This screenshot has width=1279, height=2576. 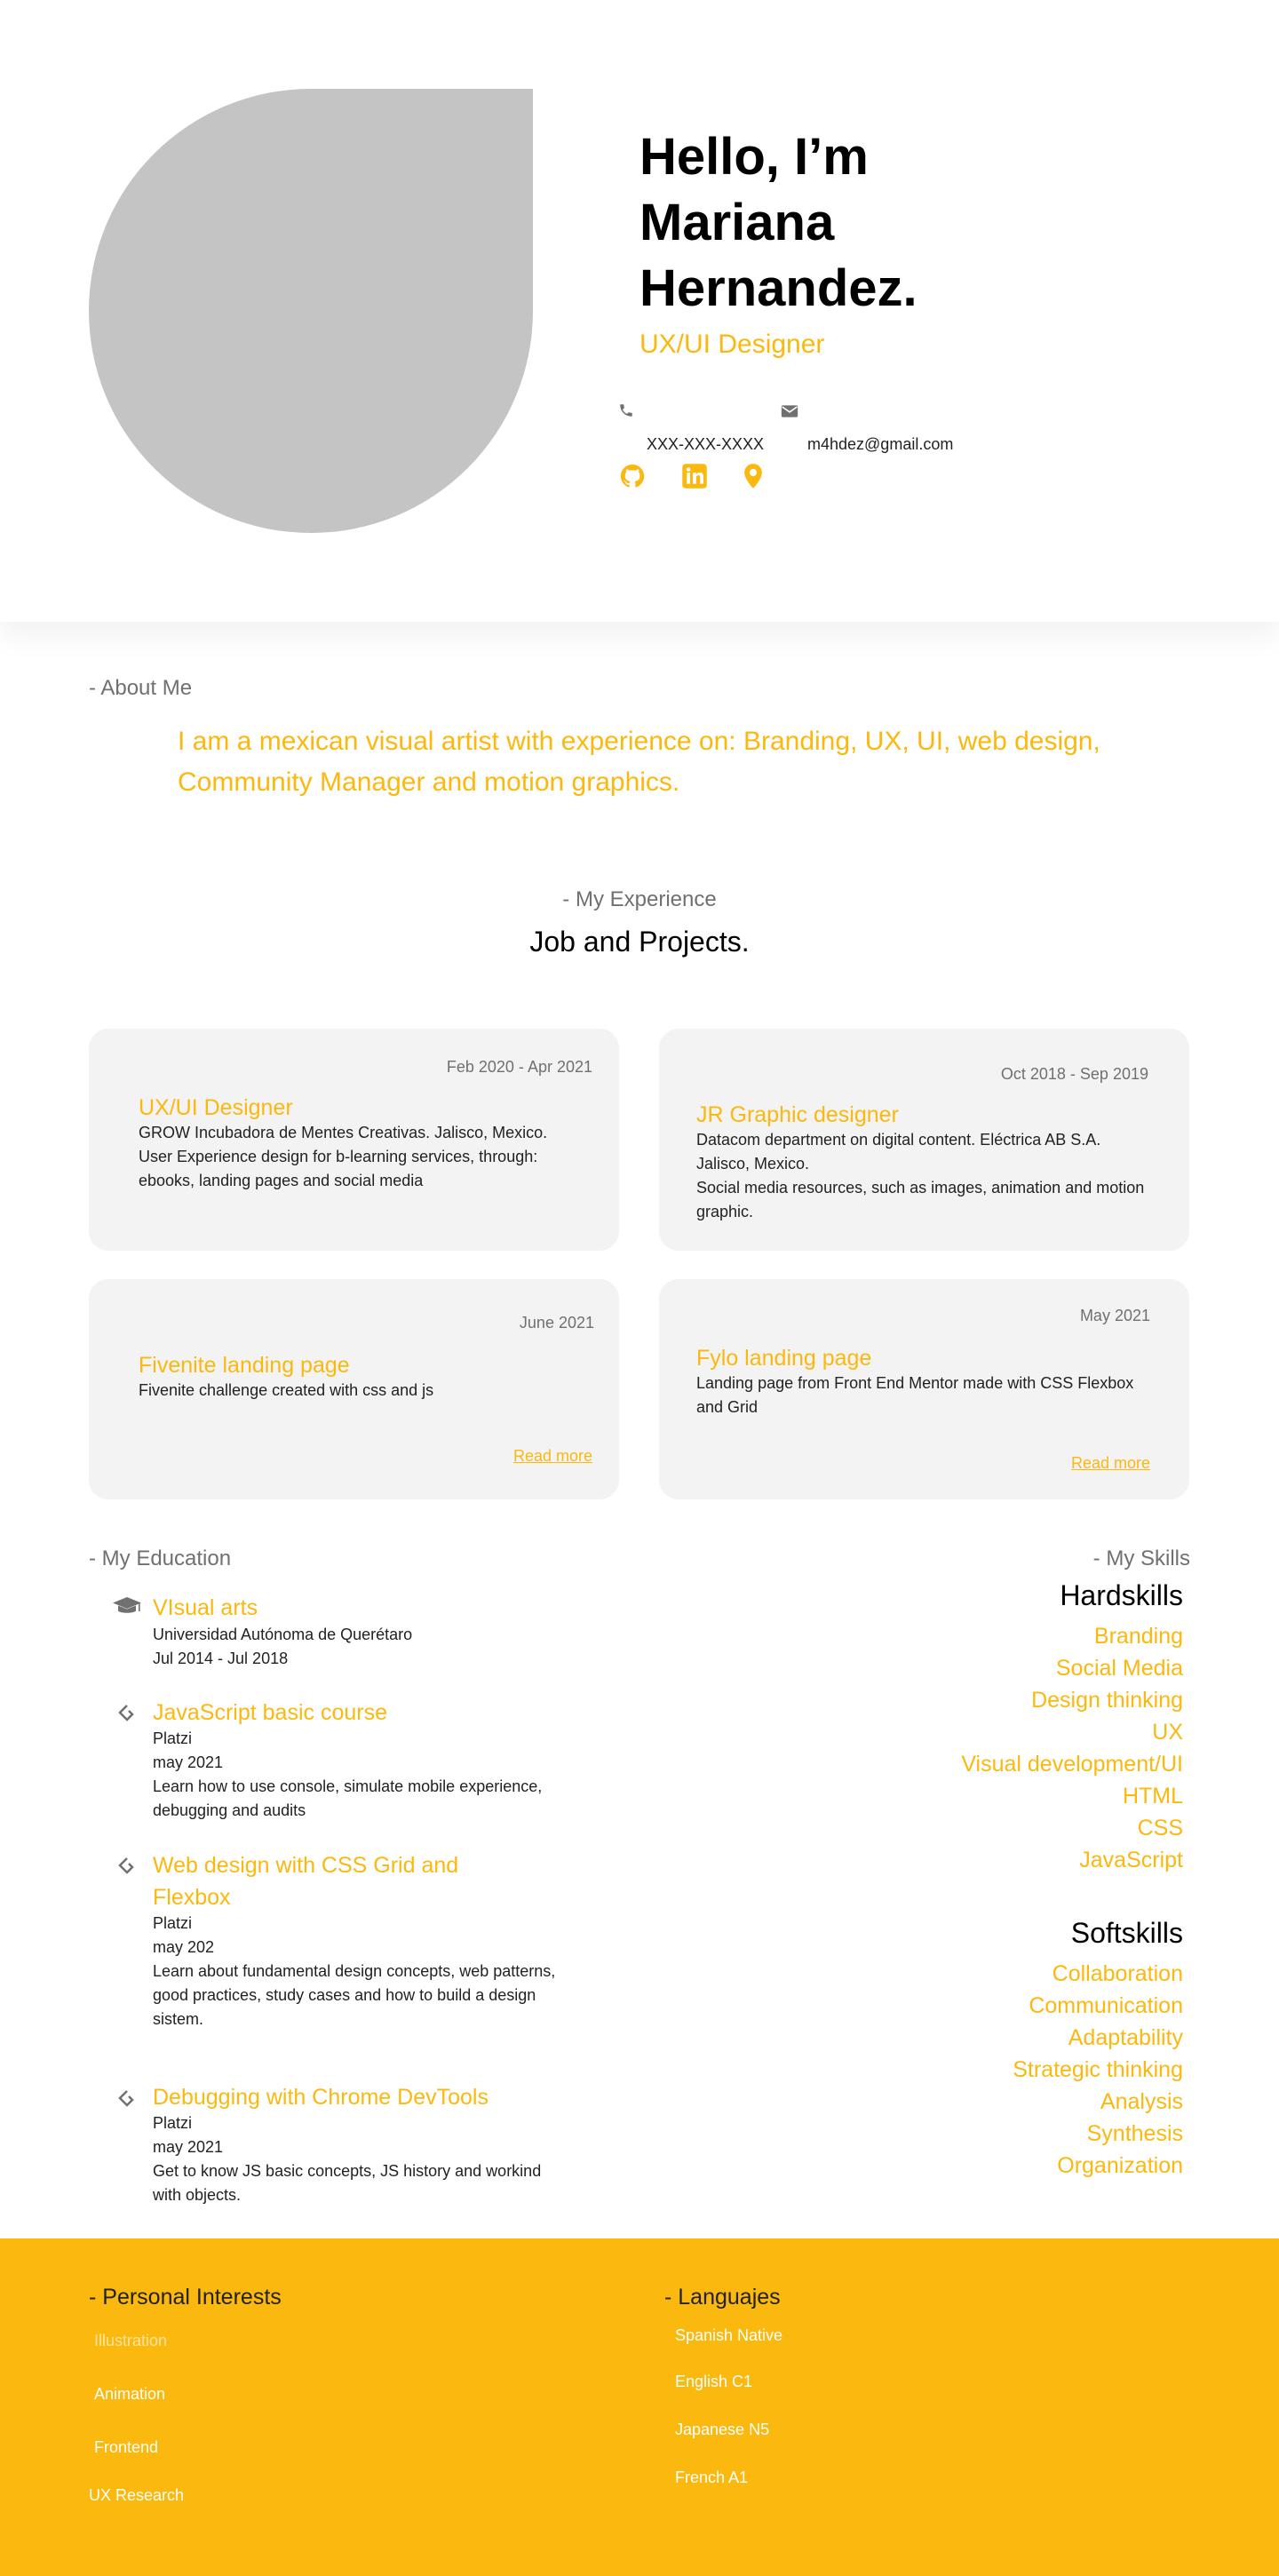 What do you see at coordinates (779, 288) in the screenshot?
I see `hero-greeting-line3: Hernandez.` at bounding box center [779, 288].